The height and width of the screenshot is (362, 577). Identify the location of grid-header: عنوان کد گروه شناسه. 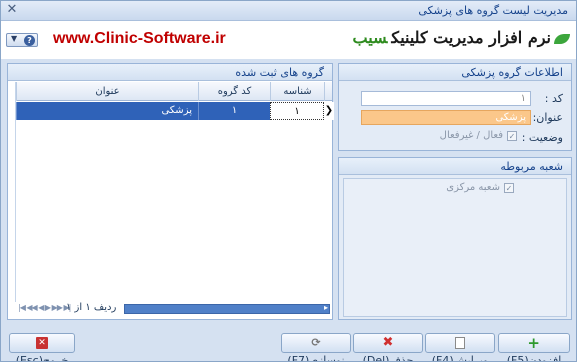
(174, 91).